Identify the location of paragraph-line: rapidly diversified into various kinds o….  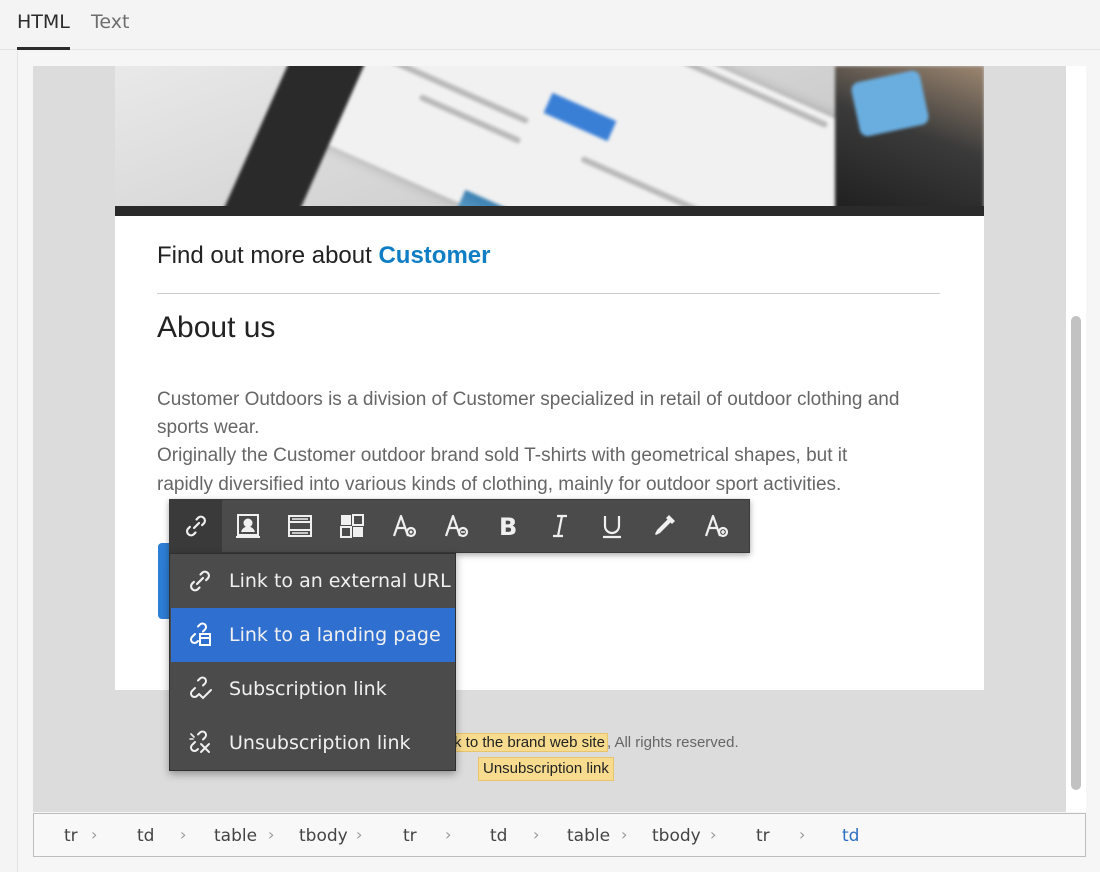
(499, 485).